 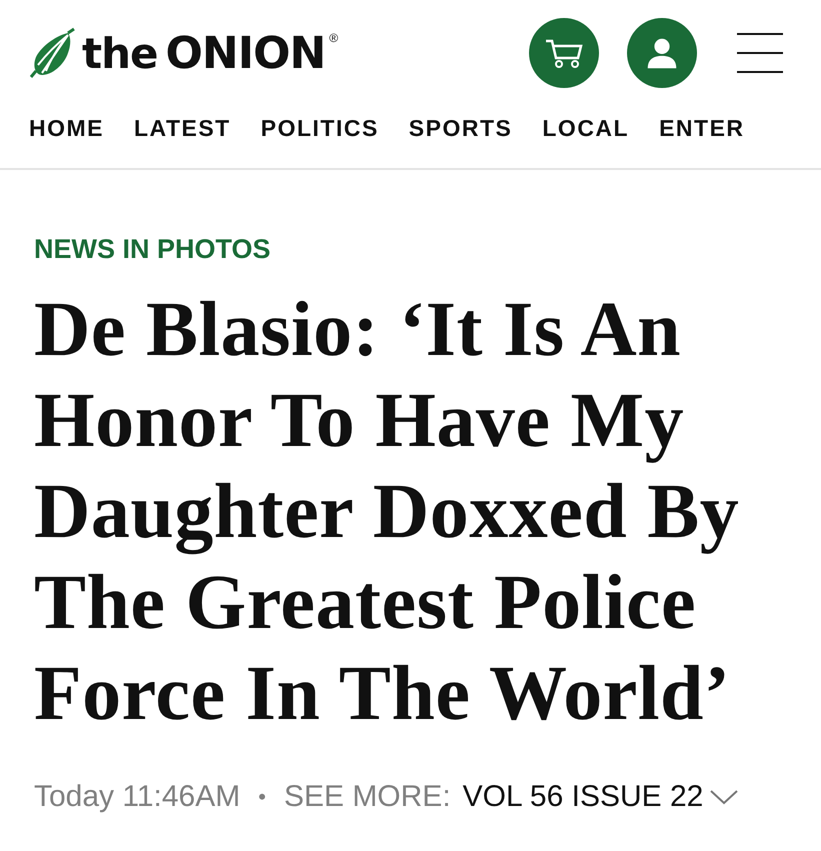 What do you see at coordinates (182, 140) in the screenshot?
I see `nav-link: LATEST` at bounding box center [182, 140].